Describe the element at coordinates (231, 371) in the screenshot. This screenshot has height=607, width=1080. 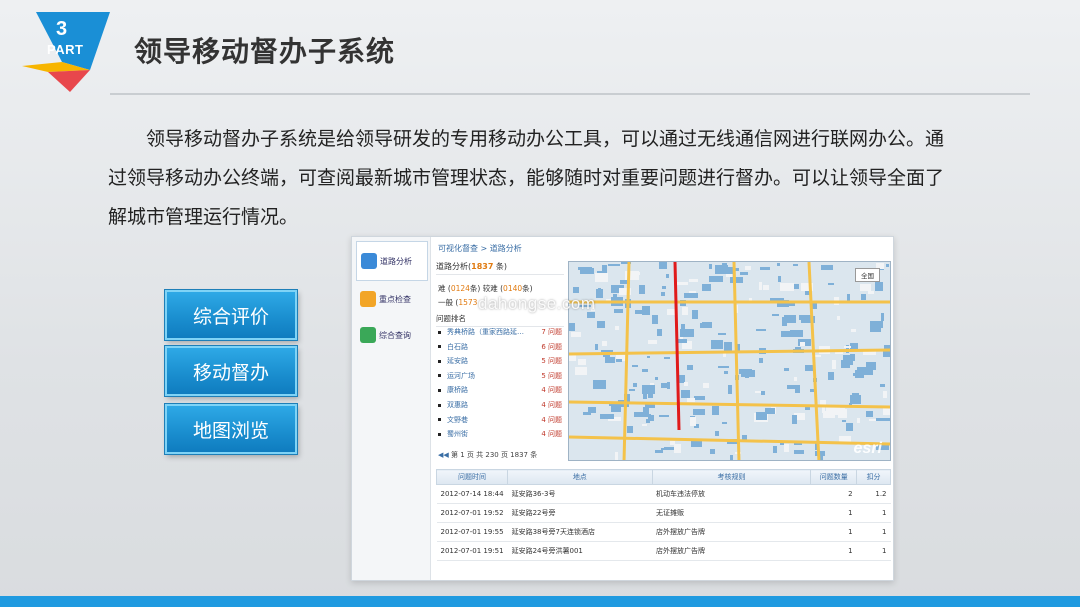
I see `mobile-supervision-button: 移动督办` at that location.